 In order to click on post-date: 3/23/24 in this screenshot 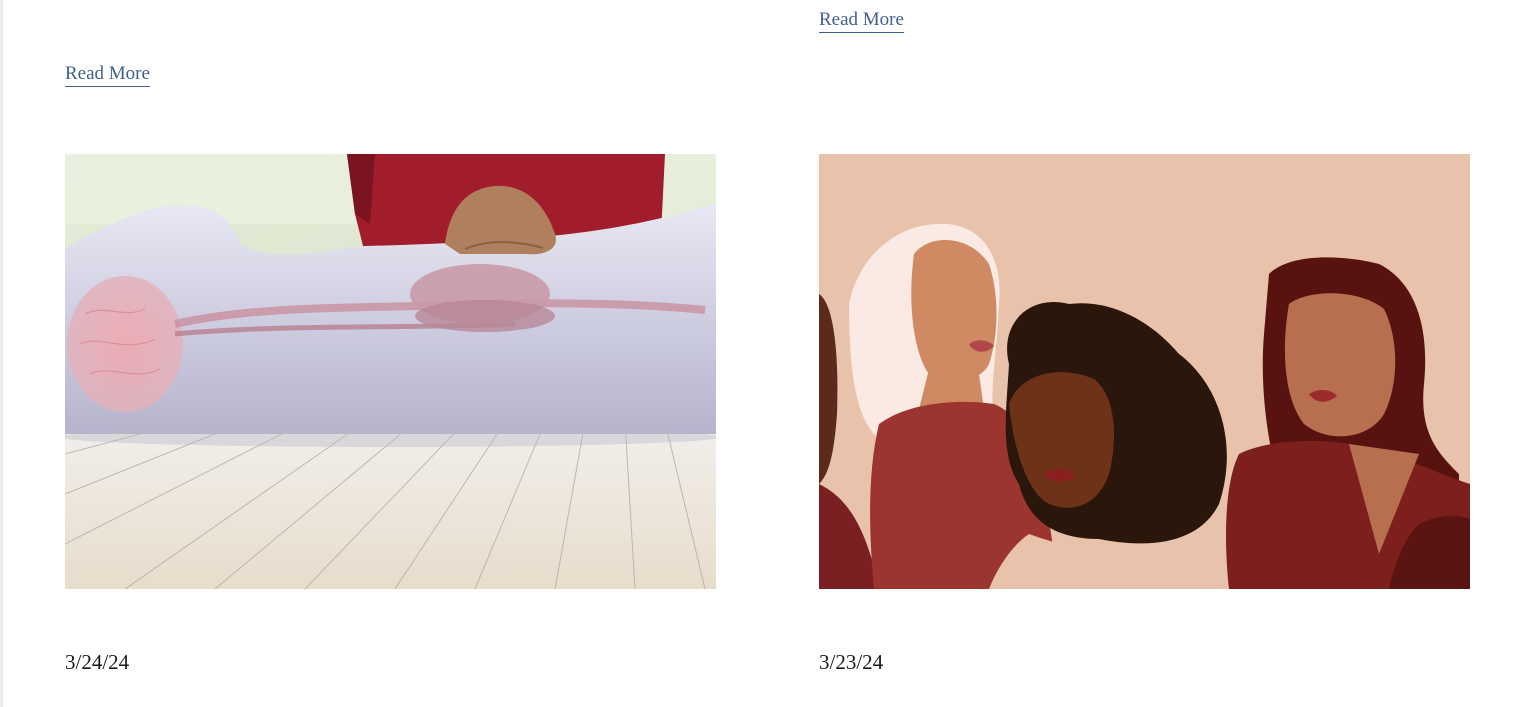, I will do `click(851, 662)`.